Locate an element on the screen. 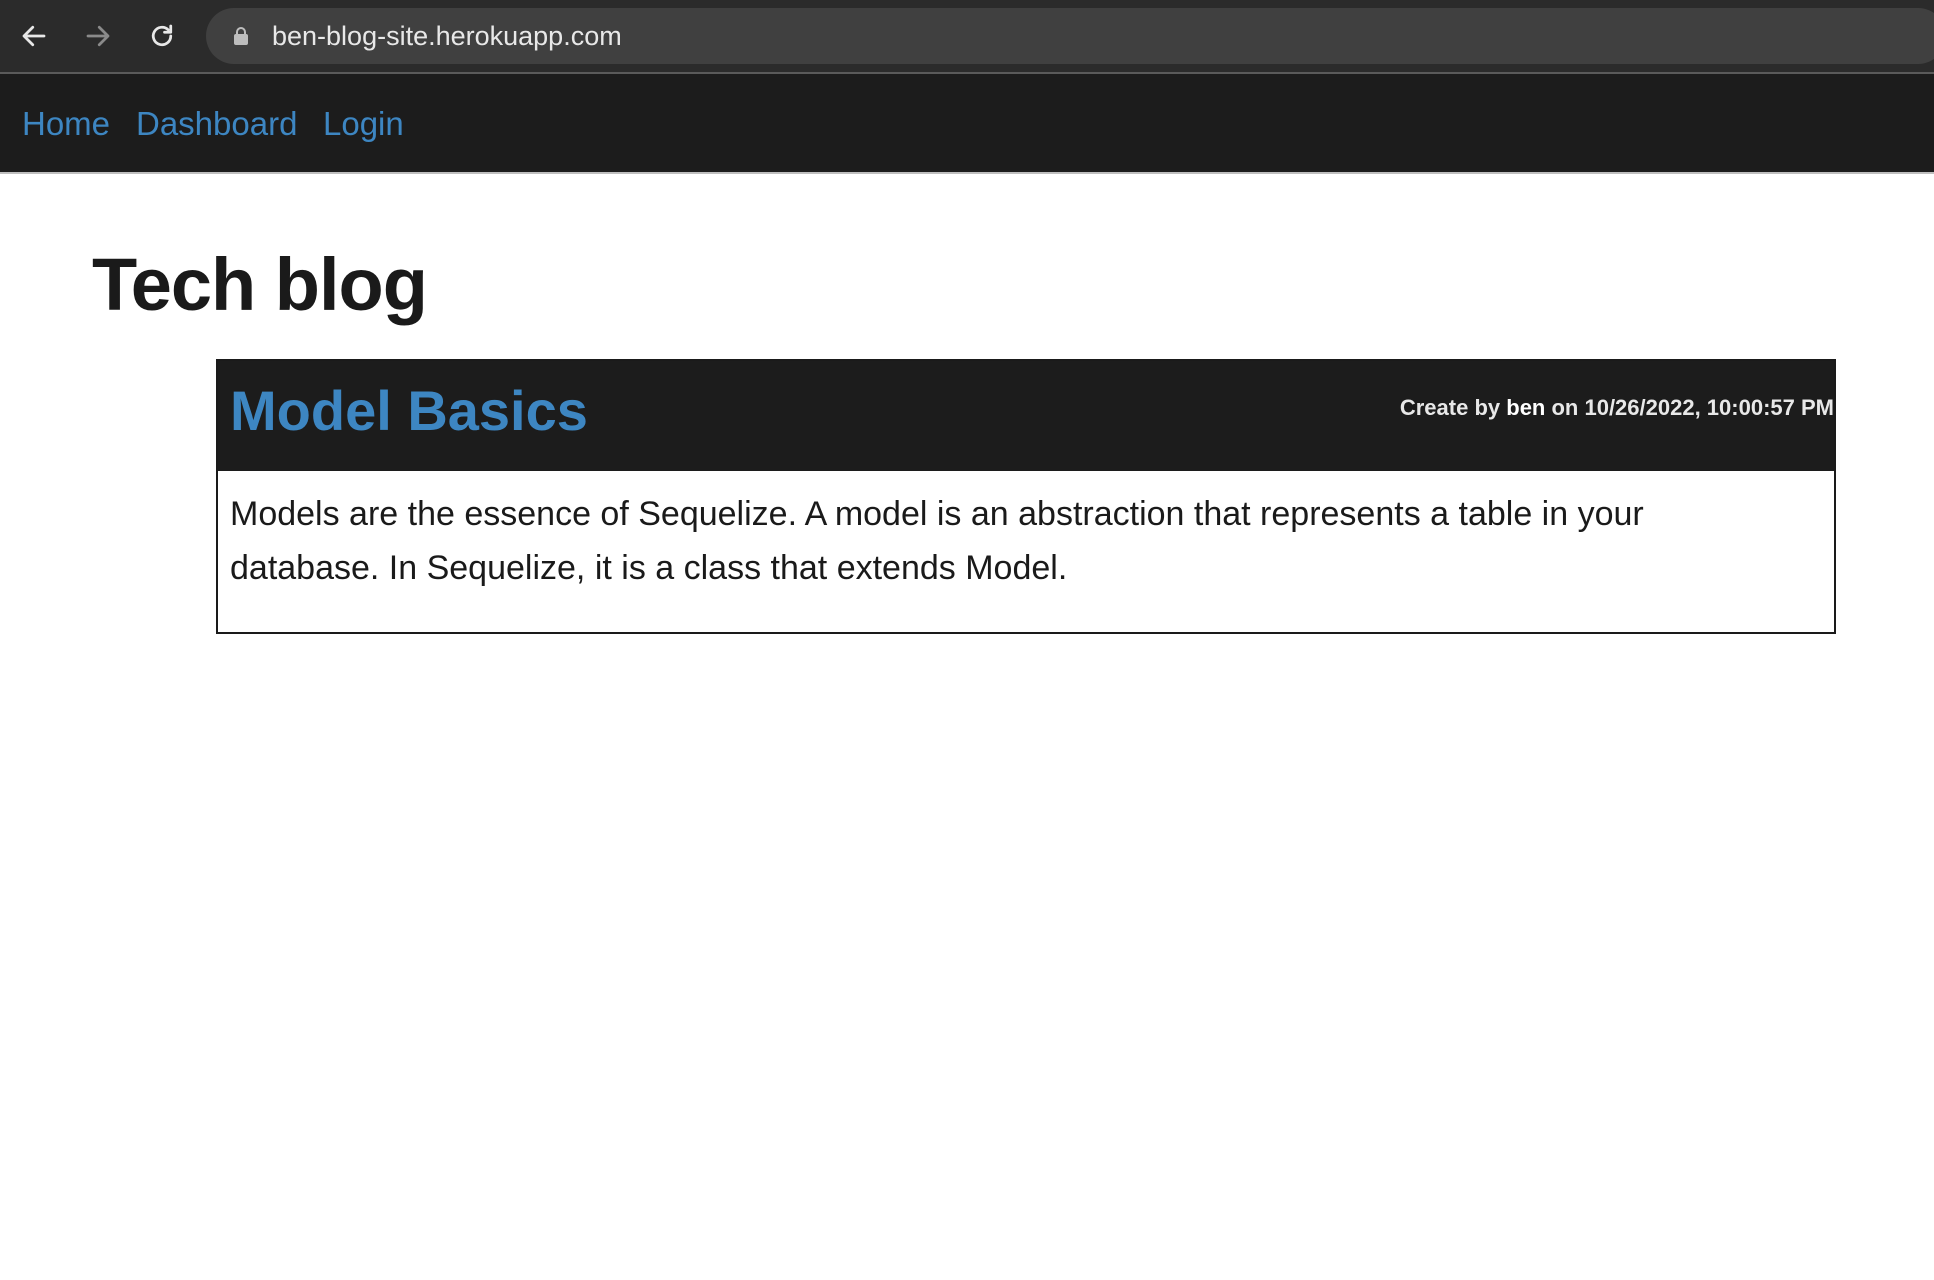 This screenshot has width=1934, height=1280. post-author: ben is located at coordinates (1526, 407).